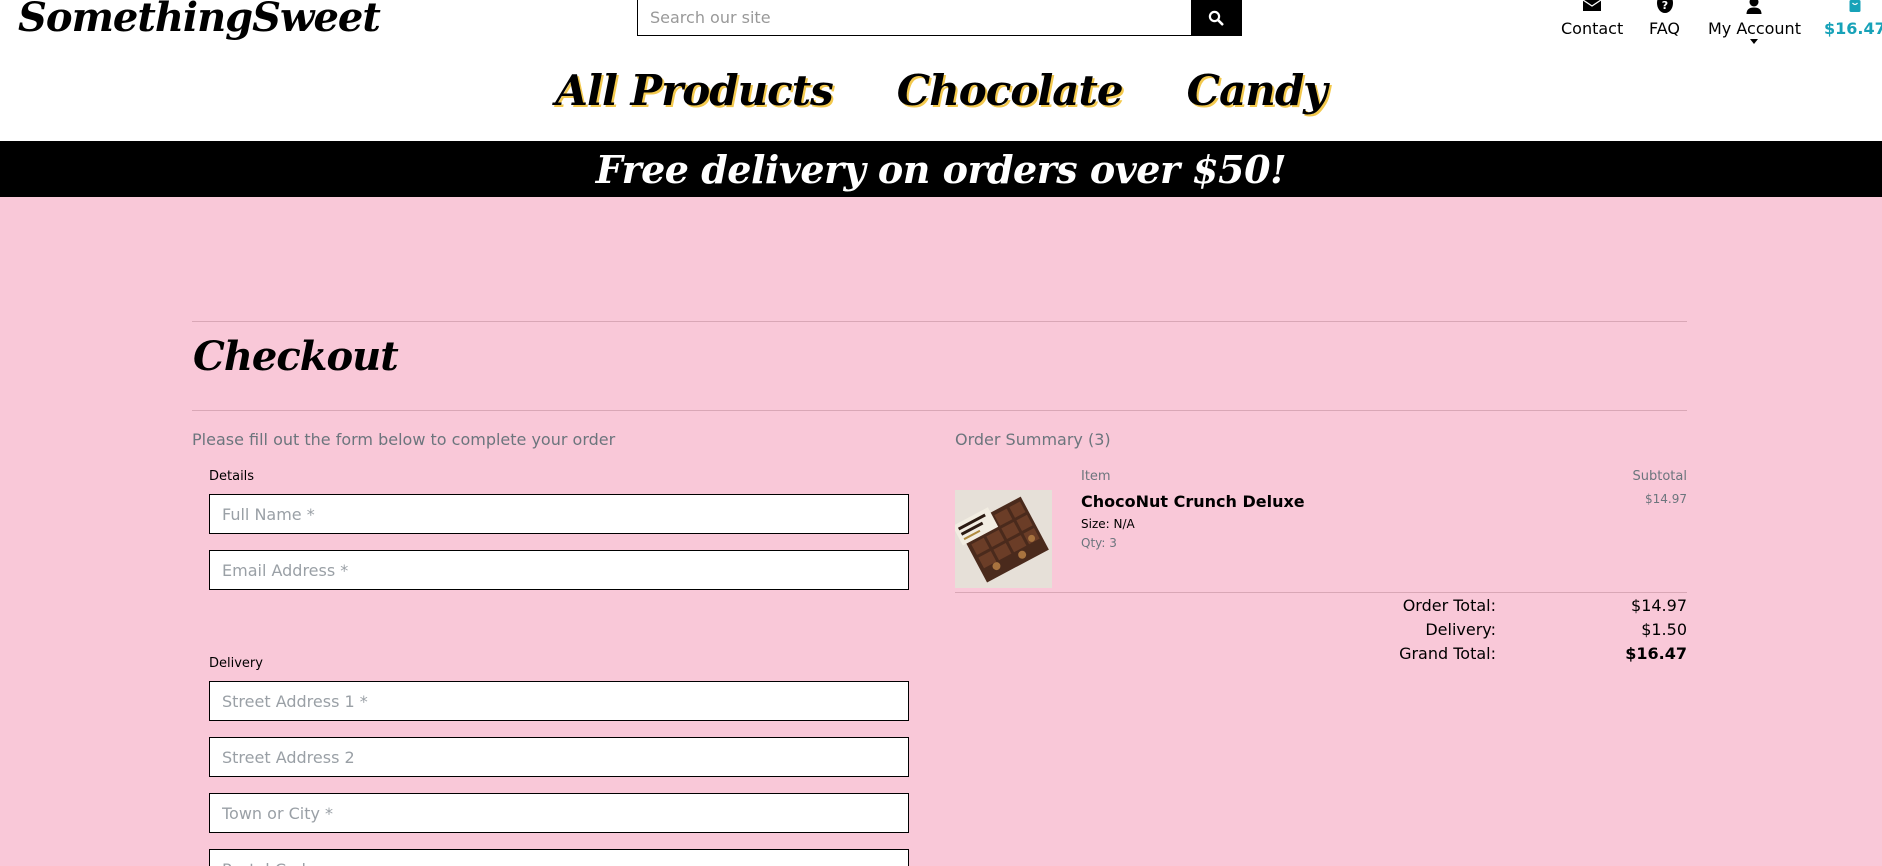 This screenshot has height=866, width=1882. I want to click on user-icon, so click(1754, 7).